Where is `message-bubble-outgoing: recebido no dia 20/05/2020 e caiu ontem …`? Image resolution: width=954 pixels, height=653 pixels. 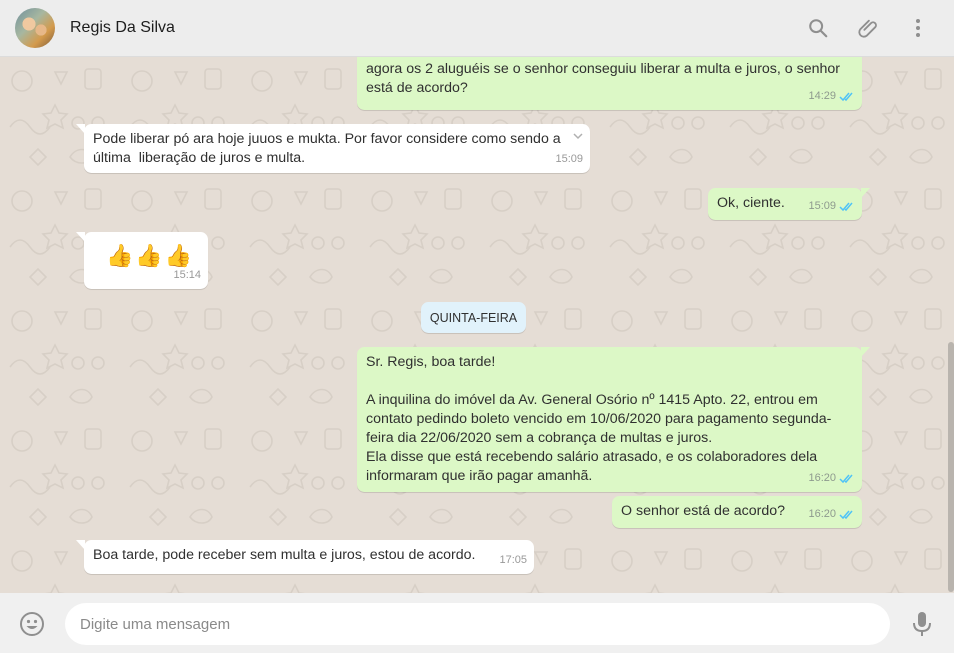
message-bubble-outgoing: recebido no dia 20/05/2020 e caiu ontem … is located at coordinates (609, 83).